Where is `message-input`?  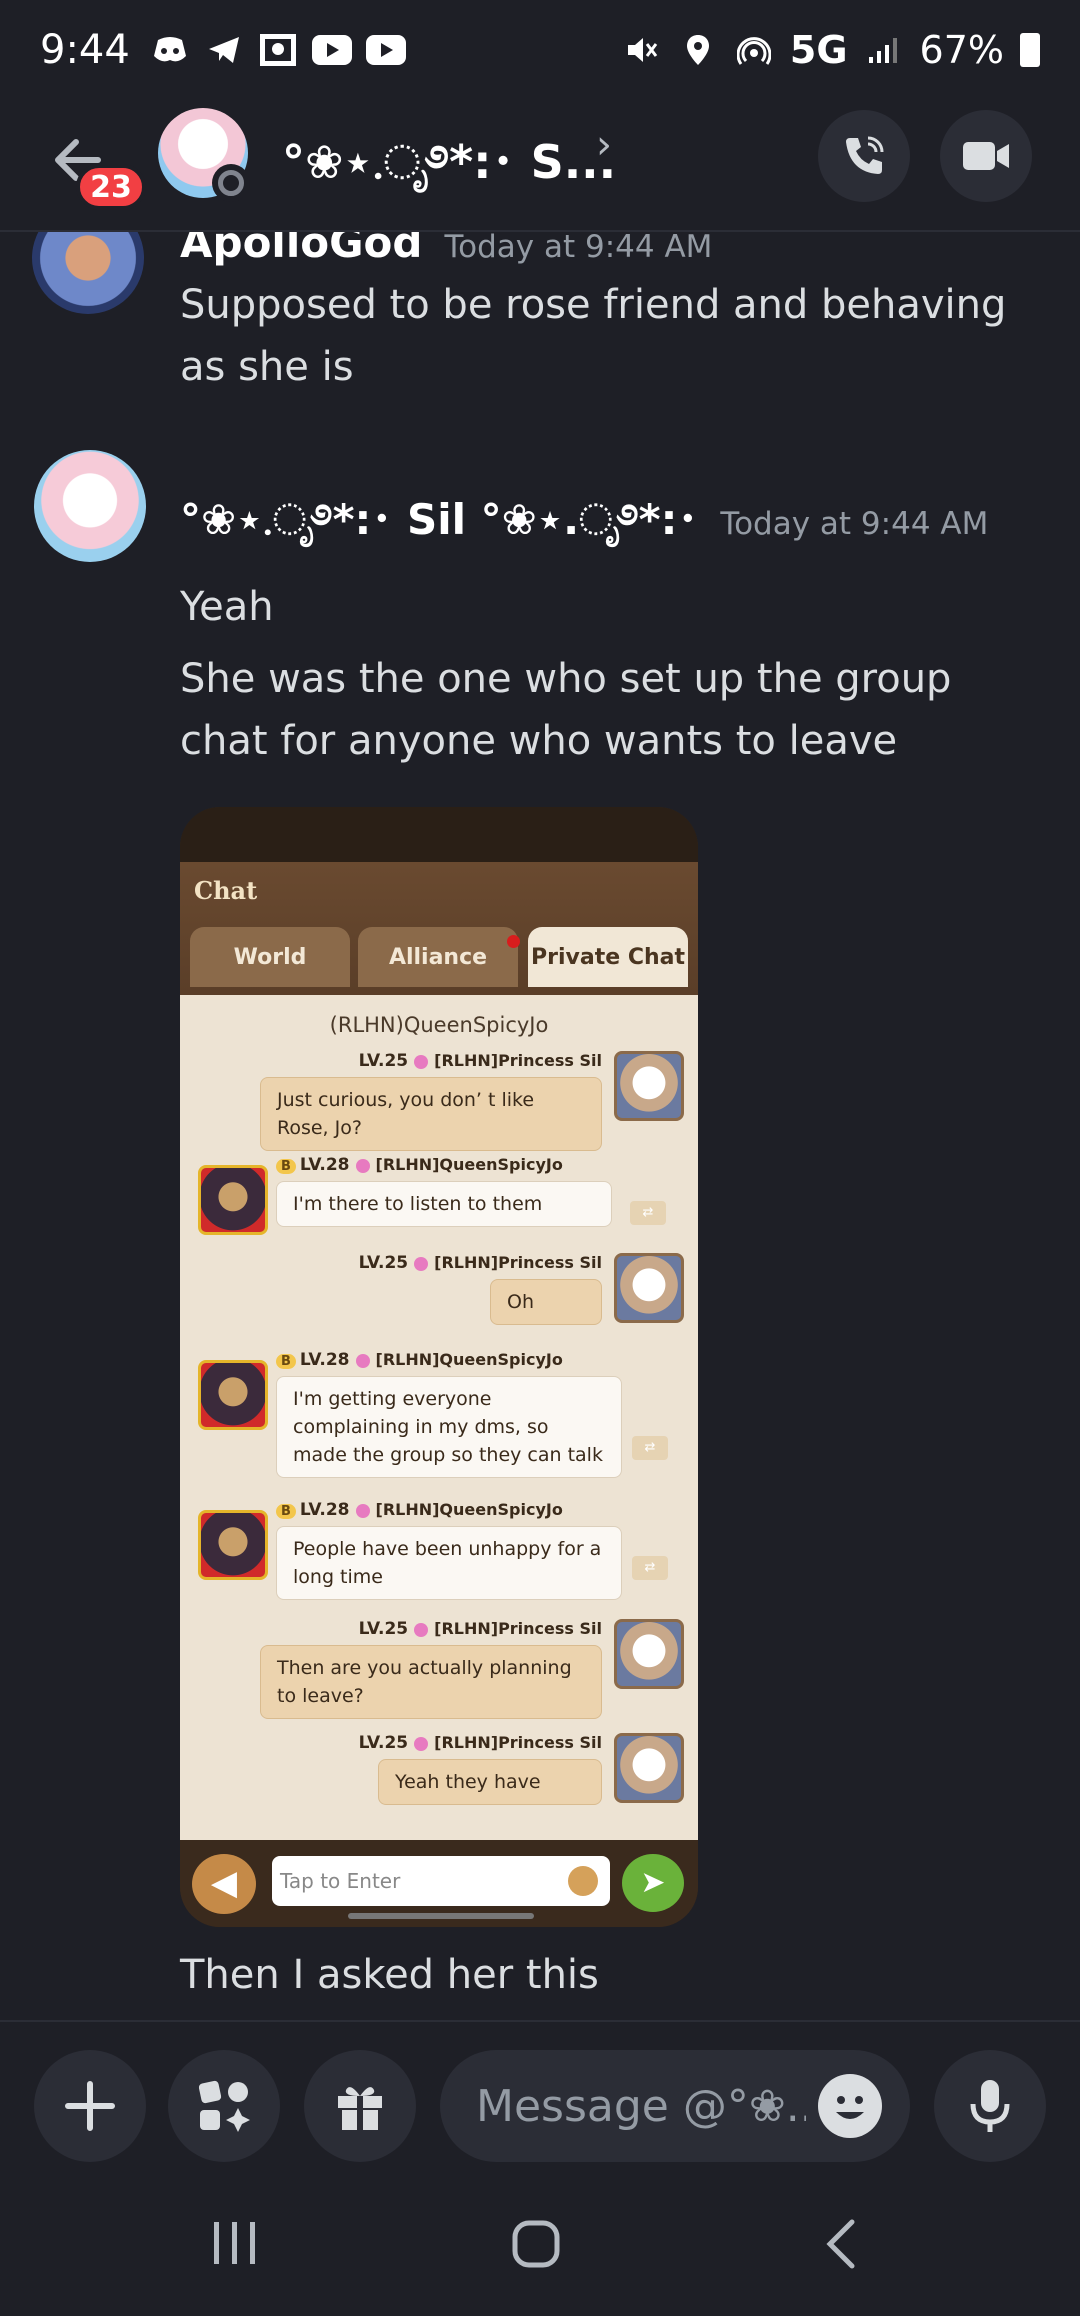
message-input is located at coordinates (641, 2106).